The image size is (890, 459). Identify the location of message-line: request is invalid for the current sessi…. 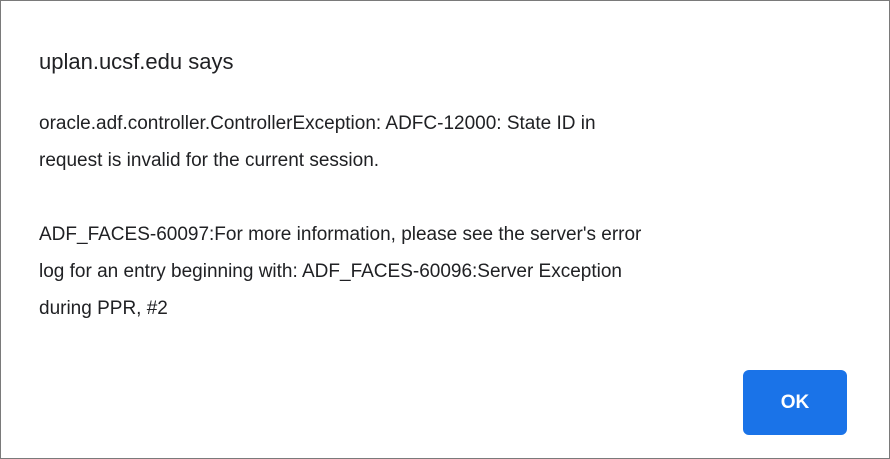
(209, 160).